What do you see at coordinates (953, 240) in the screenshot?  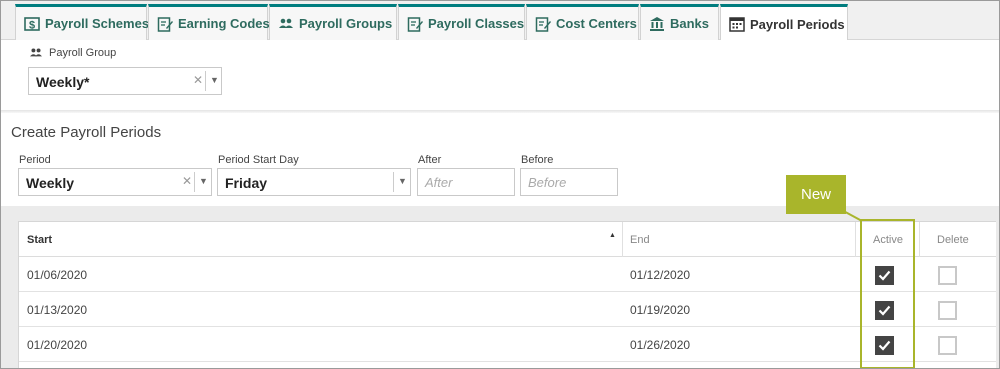 I see `column-header-delete: Delete` at bounding box center [953, 240].